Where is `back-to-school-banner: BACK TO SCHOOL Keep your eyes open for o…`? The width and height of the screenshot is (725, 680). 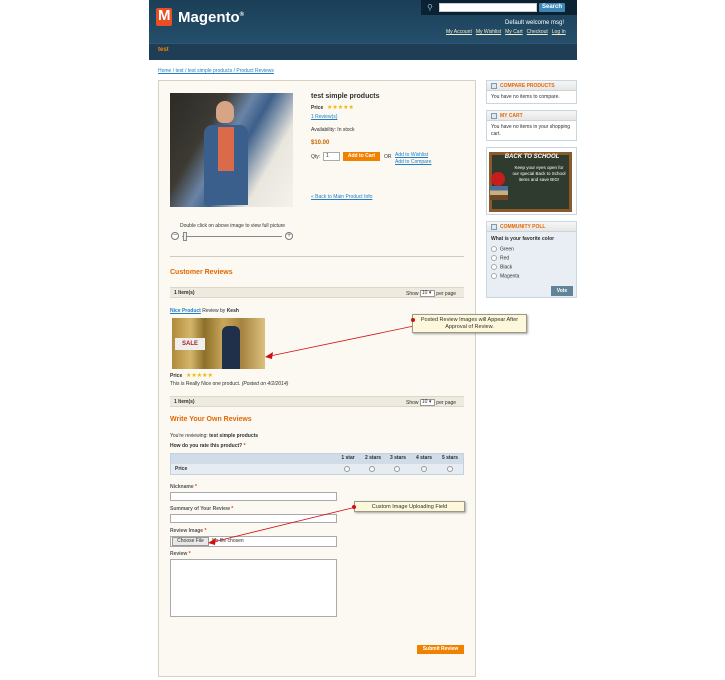
back-to-school-banner: BACK TO SCHOOL Keep your eyes open for o… is located at coordinates (531, 181).